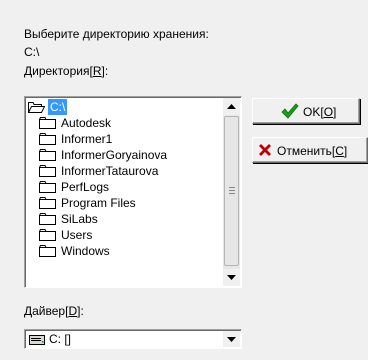  Describe the element at coordinates (36, 107) in the screenshot. I see `open-folder-icon` at that location.